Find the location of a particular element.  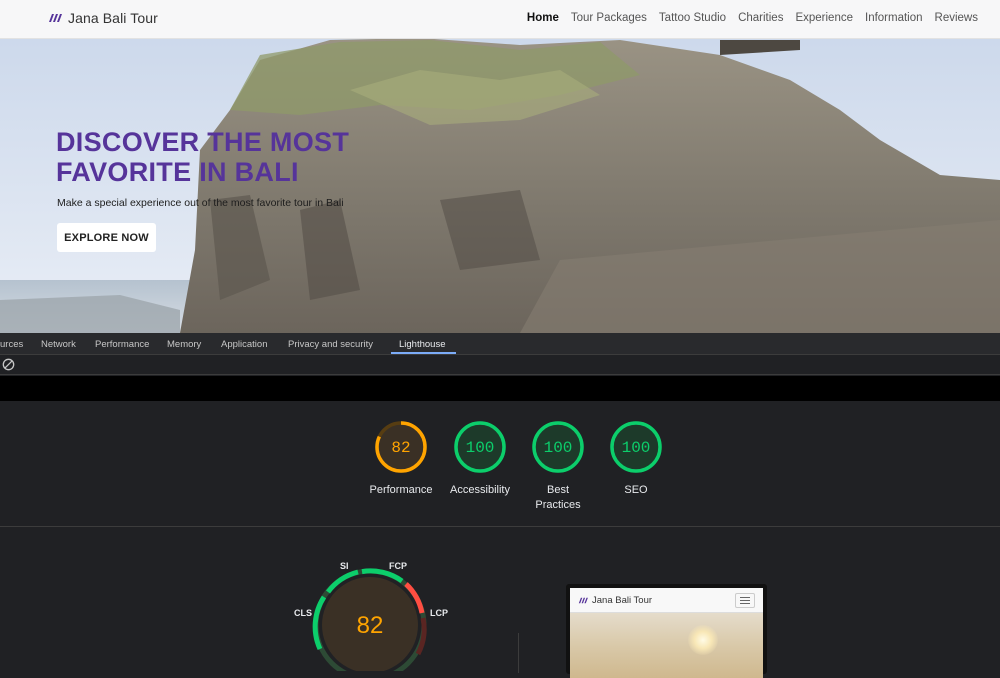

nav-link-tour-packages: Tour Packages is located at coordinates (609, 18).